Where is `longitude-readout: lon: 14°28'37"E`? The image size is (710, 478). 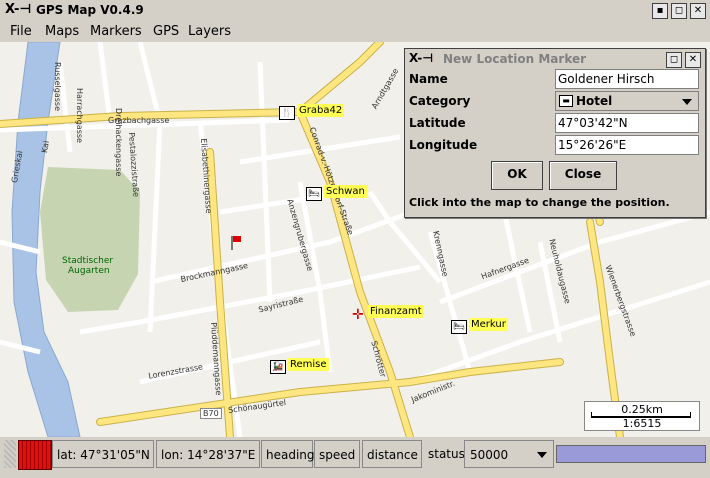 longitude-readout: lon: 14°28'37"E is located at coordinates (208, 454).